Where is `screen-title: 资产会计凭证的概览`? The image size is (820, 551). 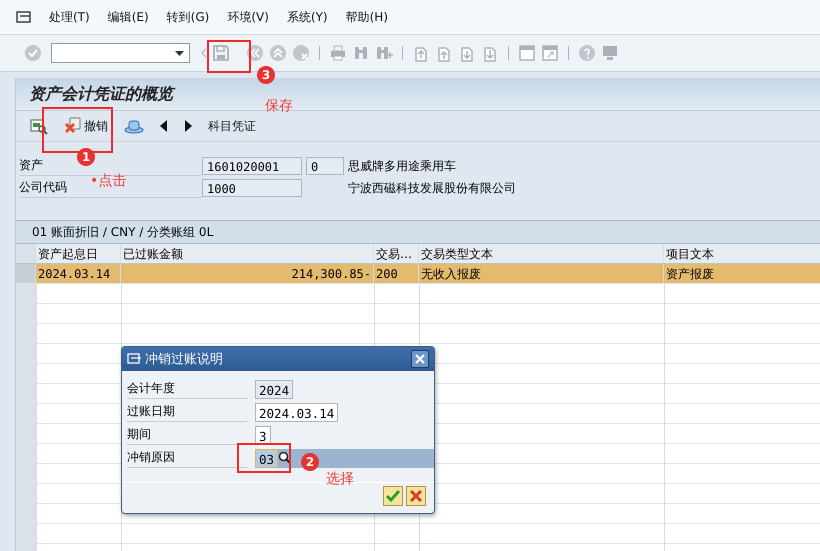
screen-title: 资产会计凭证的概览 is located at coordinates (101, 94).